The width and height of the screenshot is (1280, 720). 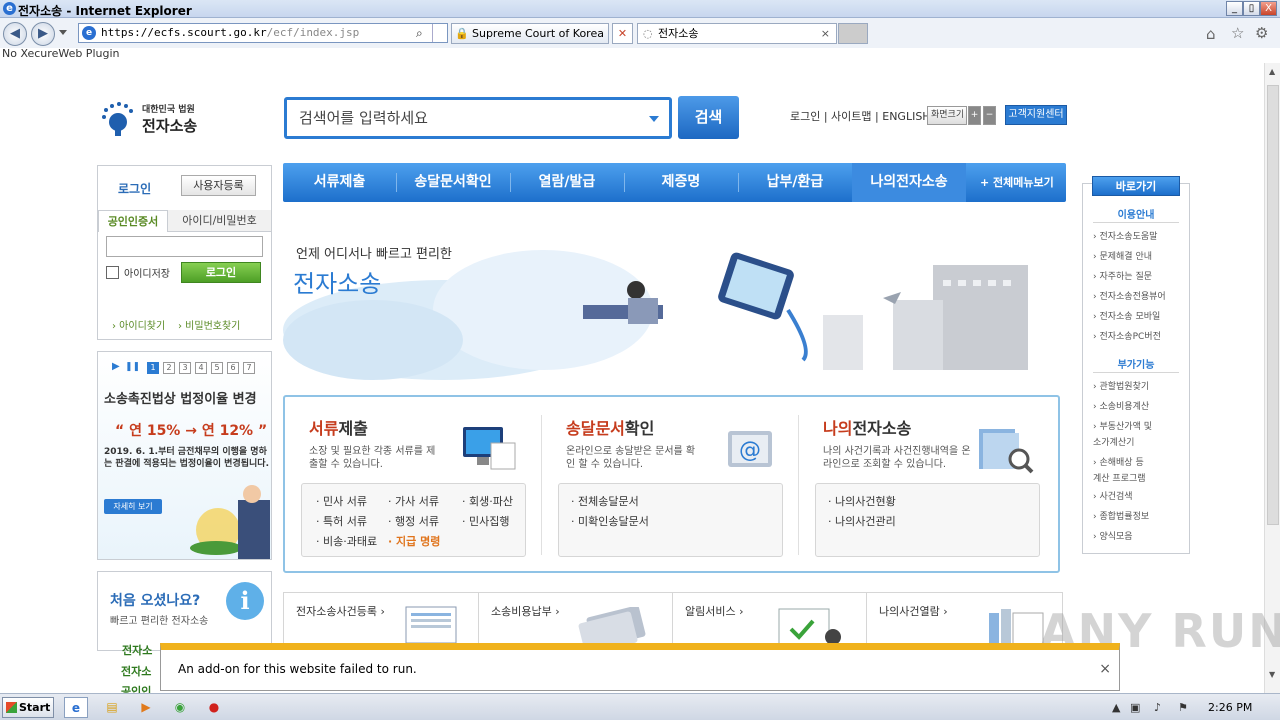 I want to click on link-admin-docs: · 행정 서류, so click(x=413, y=521).